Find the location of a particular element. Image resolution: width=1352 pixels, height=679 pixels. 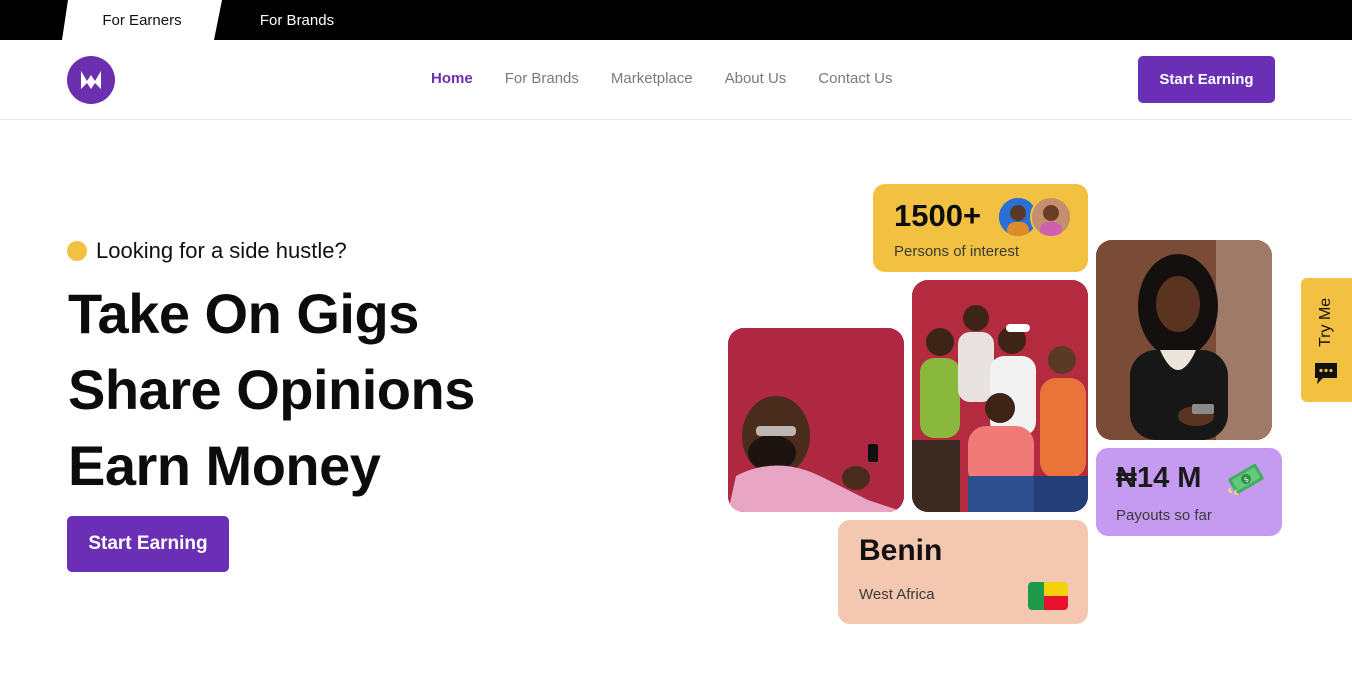

photo-woman-with-phone is located at coordinates (1184, 340).